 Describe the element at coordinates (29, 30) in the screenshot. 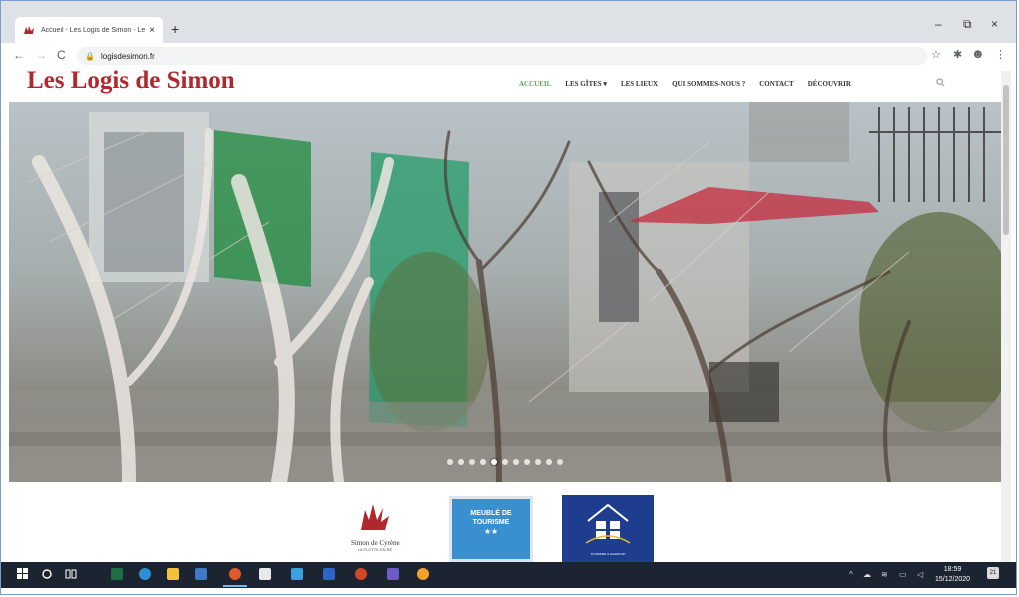

I see `site-favicon-icon` at that location.